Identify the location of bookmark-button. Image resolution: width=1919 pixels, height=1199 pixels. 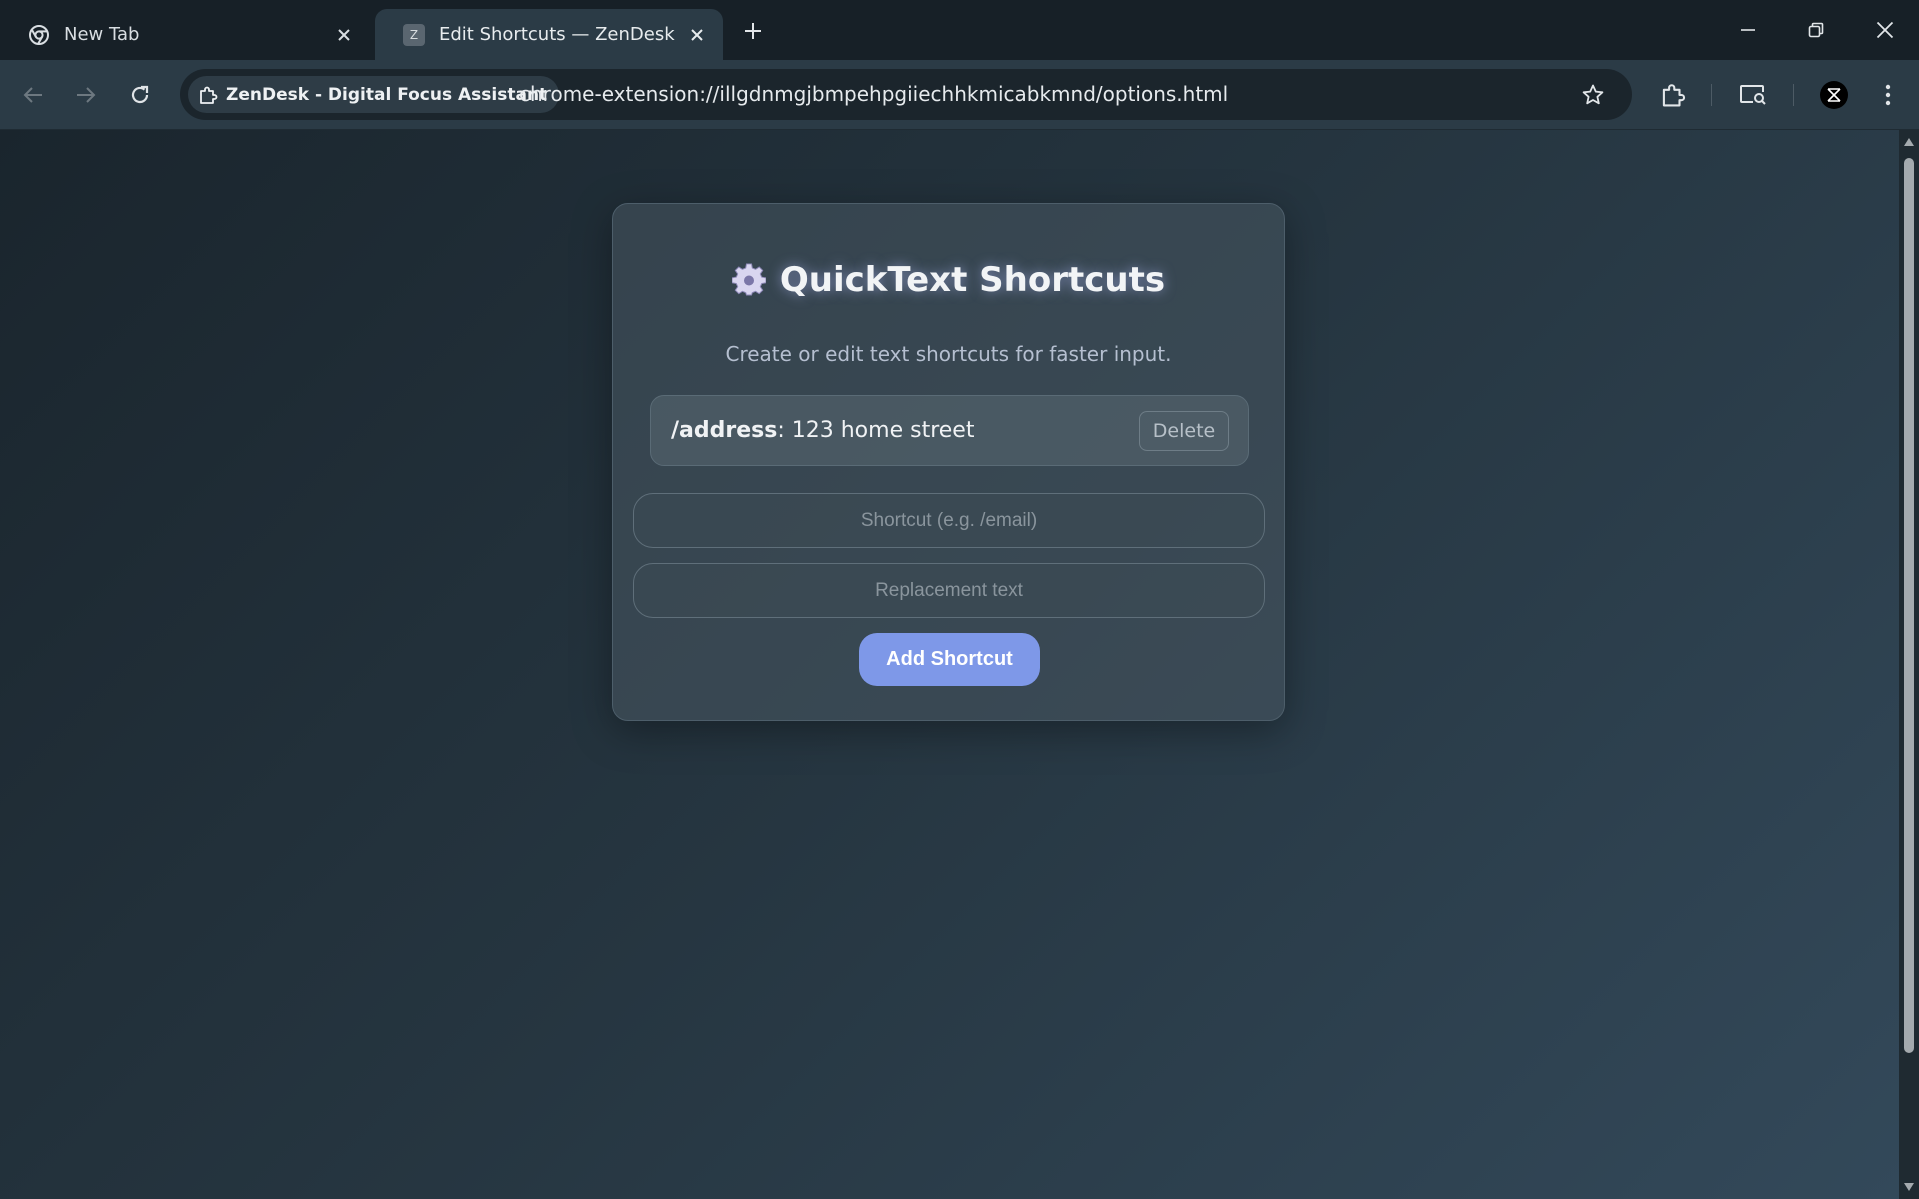
(1593, 95).